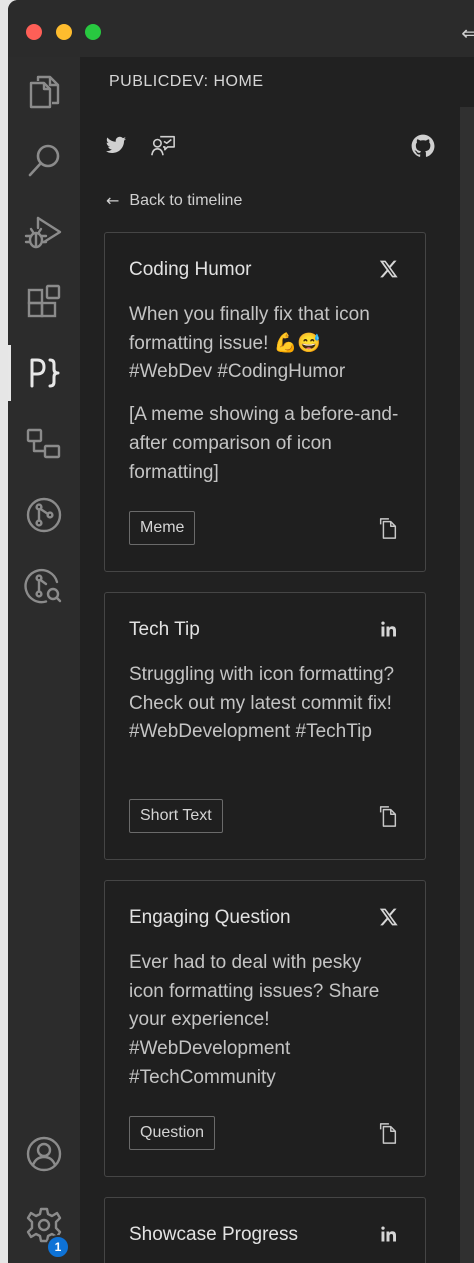 This screenshot has height=1263, width=474. I want to click on back-label: Back to timeline, so click(186, 200).